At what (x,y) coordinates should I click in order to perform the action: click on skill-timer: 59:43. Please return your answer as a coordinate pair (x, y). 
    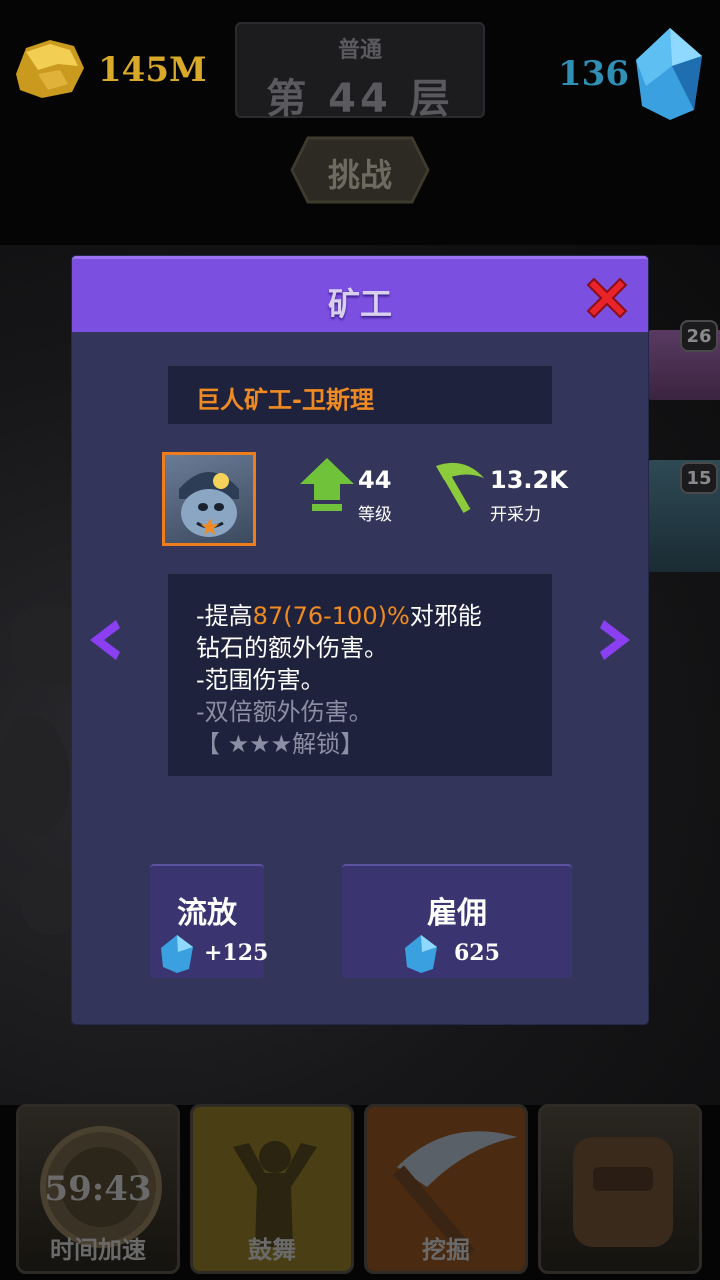
    Looking at the image, I should click on (98, 1189).